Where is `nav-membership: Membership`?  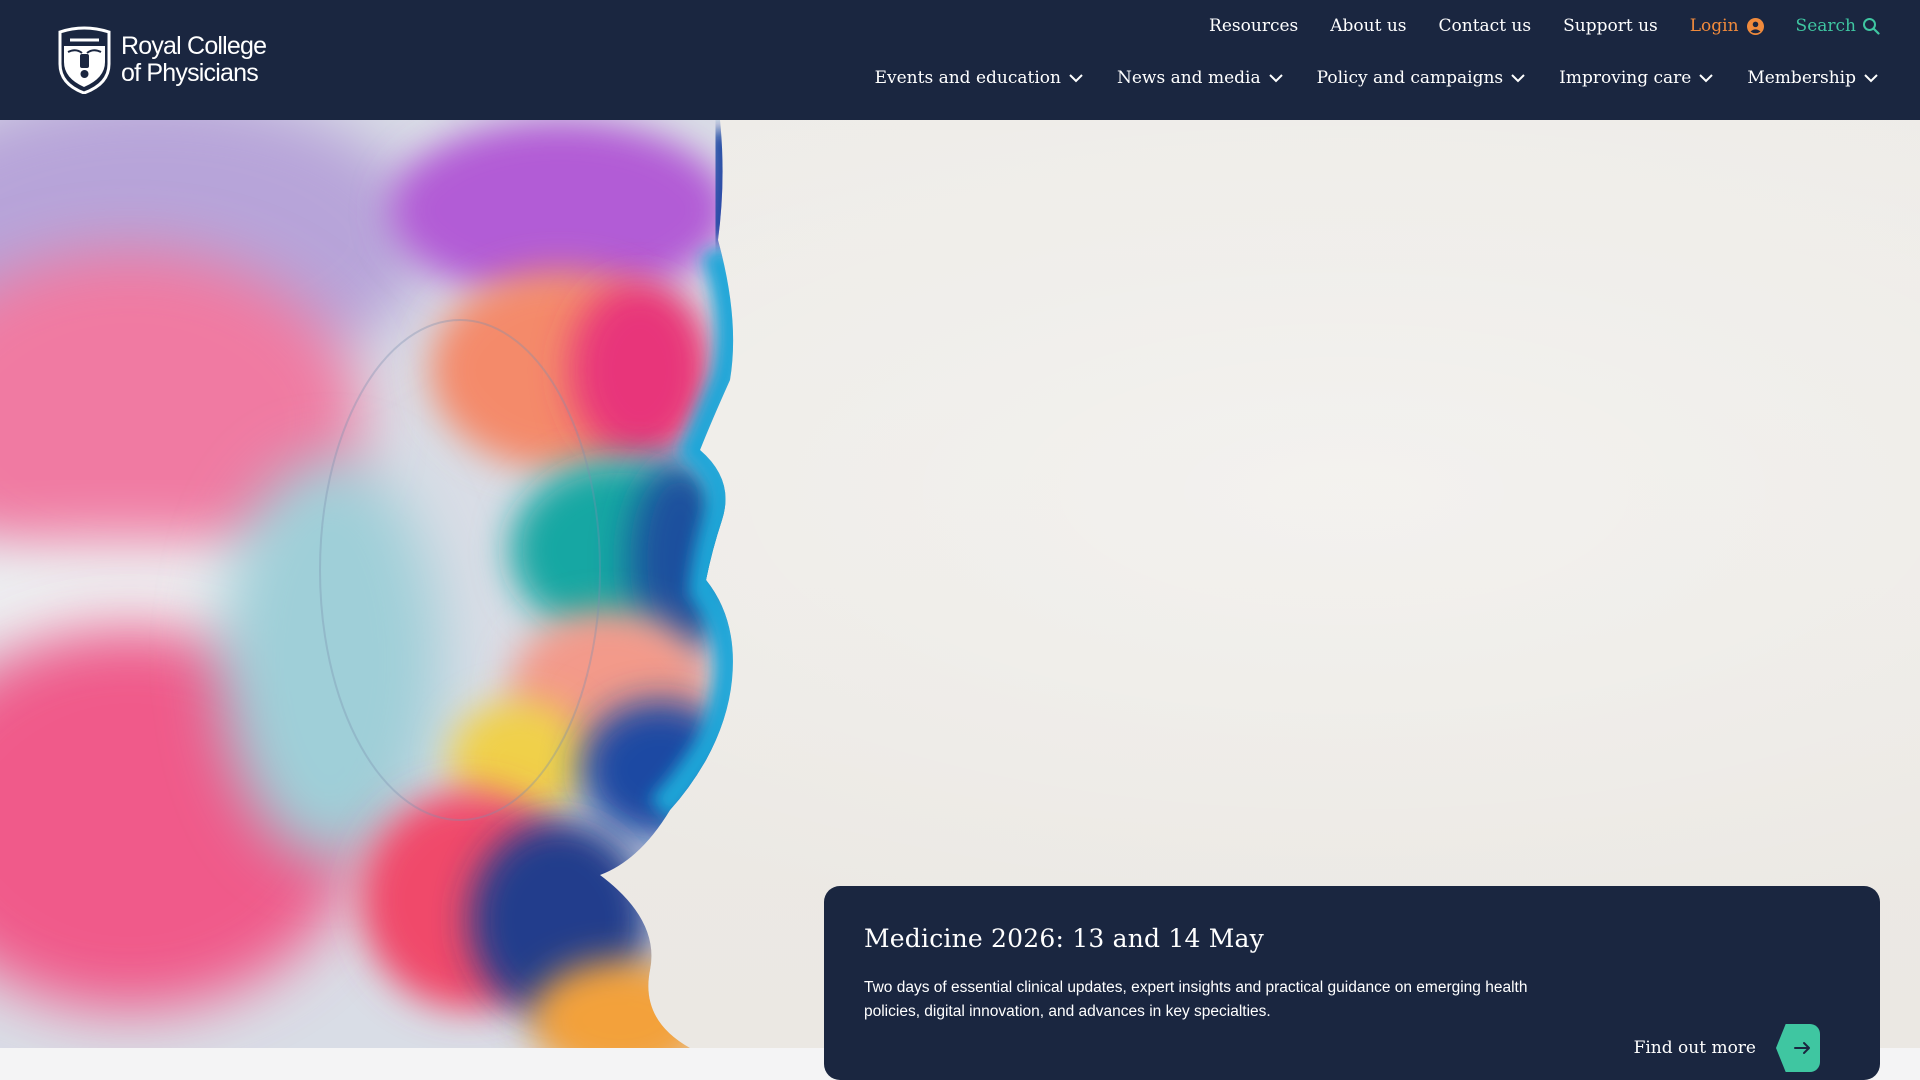 nav-membership: Membership is located at coordinates (1812, 78).